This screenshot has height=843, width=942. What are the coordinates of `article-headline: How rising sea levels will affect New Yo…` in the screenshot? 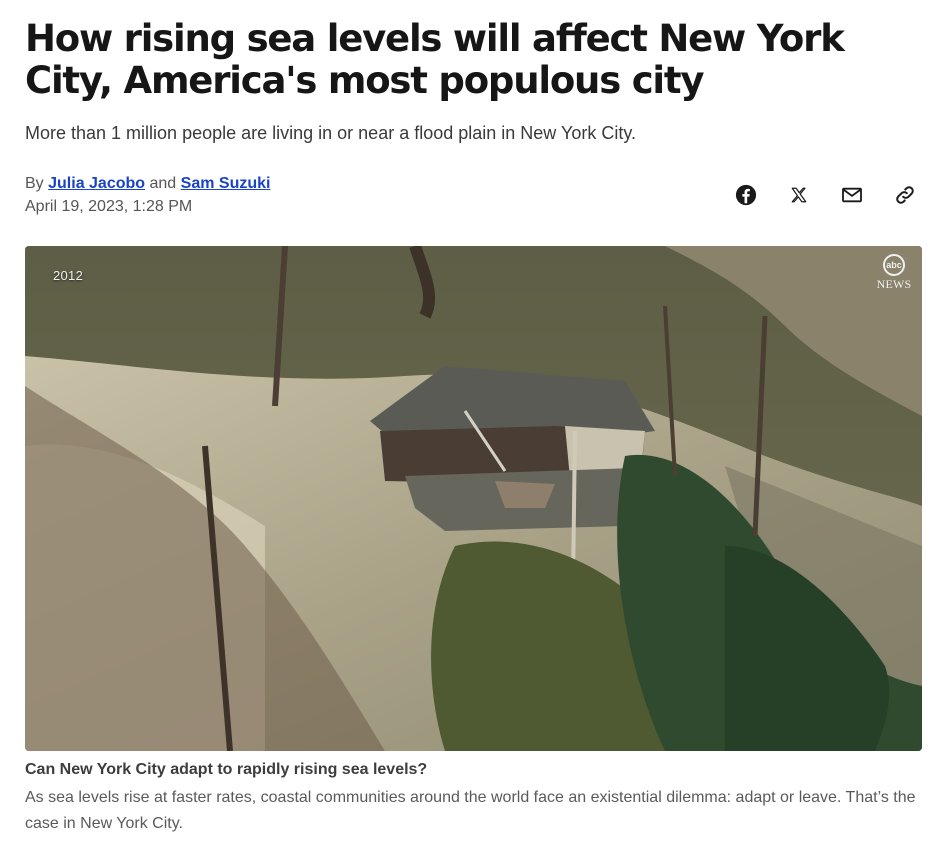 It's located at (435, 59).